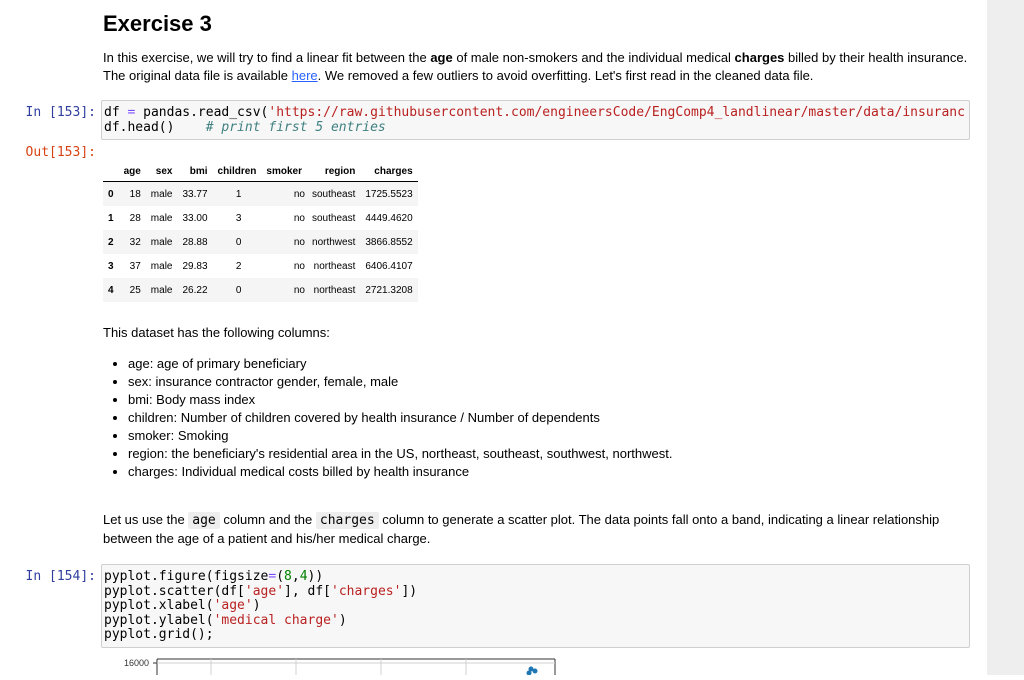  Describe the element at coordinates (400, 400) in the screenshot. I see `list-item: bmi: Body mass index` at that location.